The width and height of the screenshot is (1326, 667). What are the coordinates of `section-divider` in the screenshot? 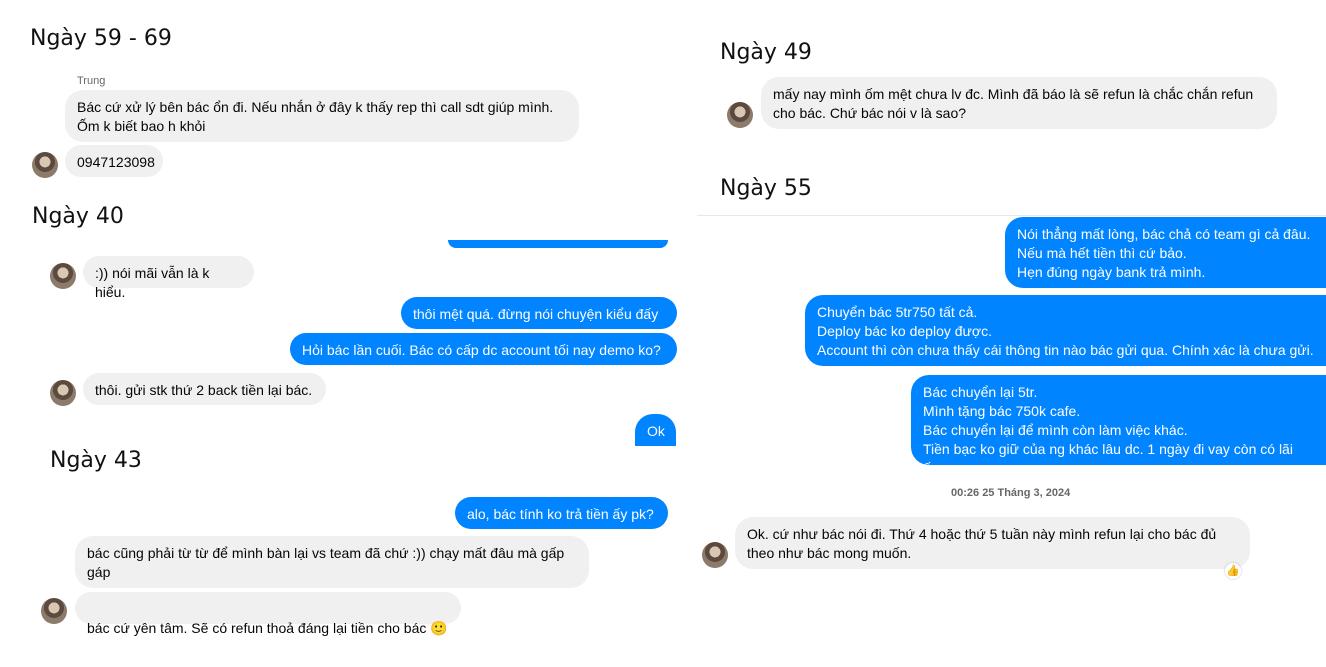 It's located at (1011, 215).